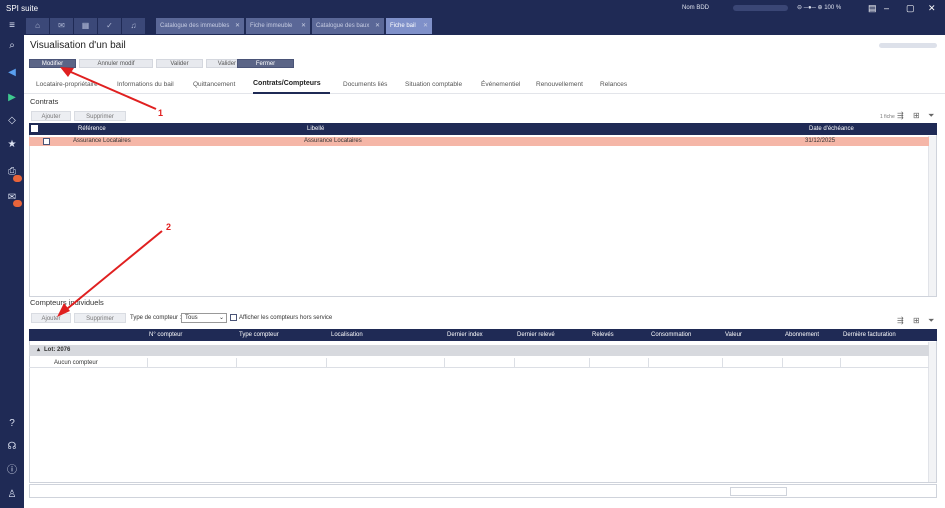 The image size is (945, 508). Describe the element at coordinates (22, 8) in the screenshot. I see `app-title: SPI suite` at that location.